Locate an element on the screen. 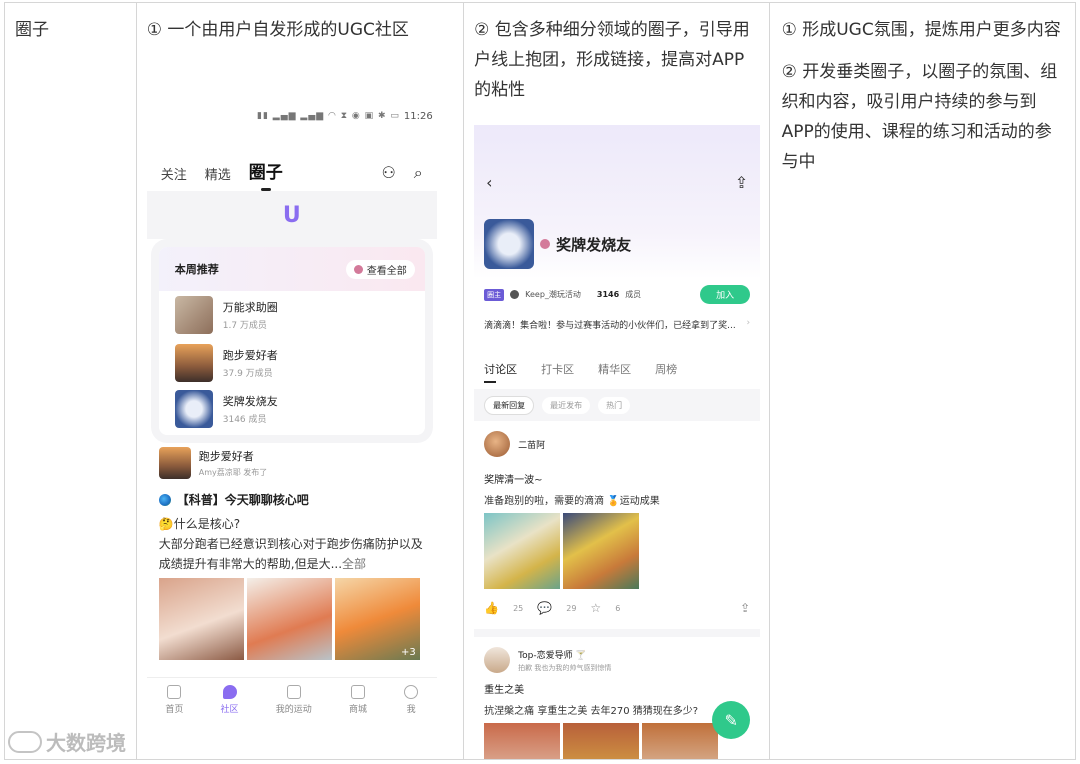 Image resolution: width=1080 pixels, height=764 pixels. tab-mall: 商城 is located at coordinates (358, 699).